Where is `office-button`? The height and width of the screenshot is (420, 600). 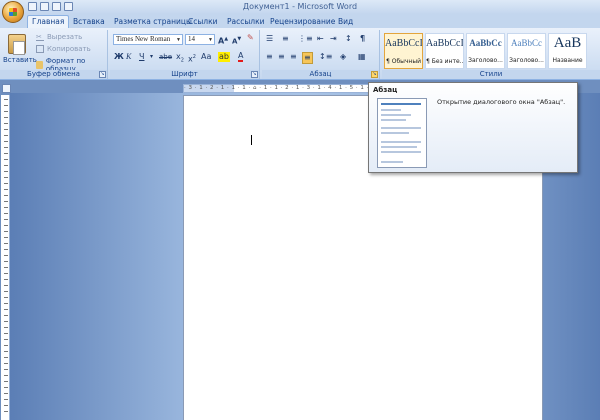 office-button is located at coordinates (13, 12).